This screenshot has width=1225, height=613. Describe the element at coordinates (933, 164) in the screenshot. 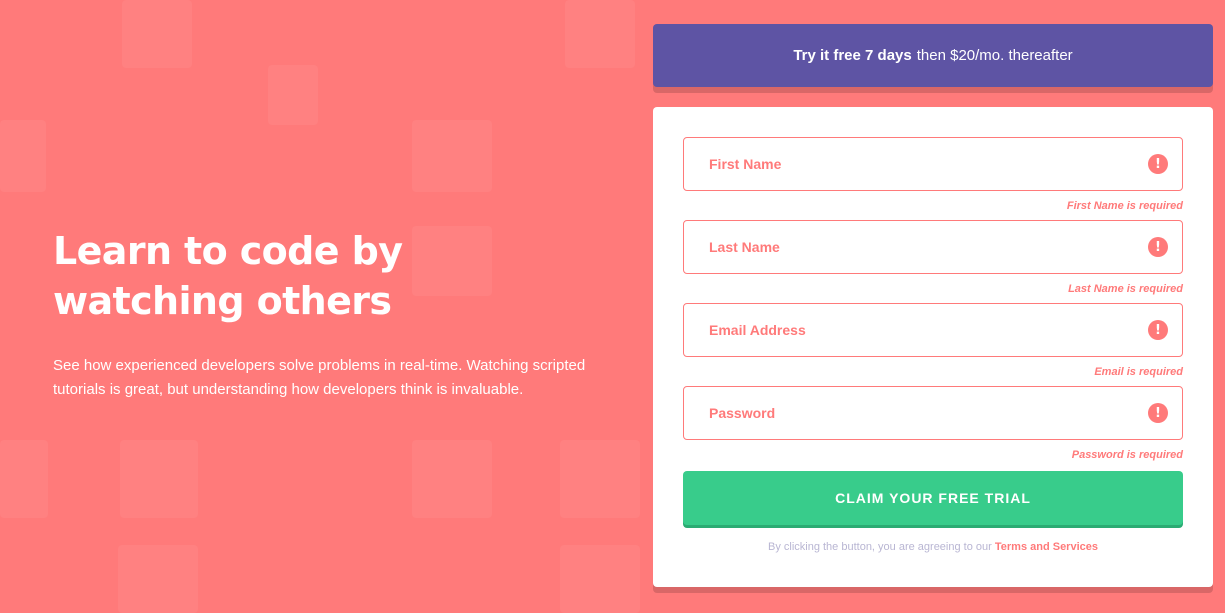

I see `first-name-input: First Name` at that location.